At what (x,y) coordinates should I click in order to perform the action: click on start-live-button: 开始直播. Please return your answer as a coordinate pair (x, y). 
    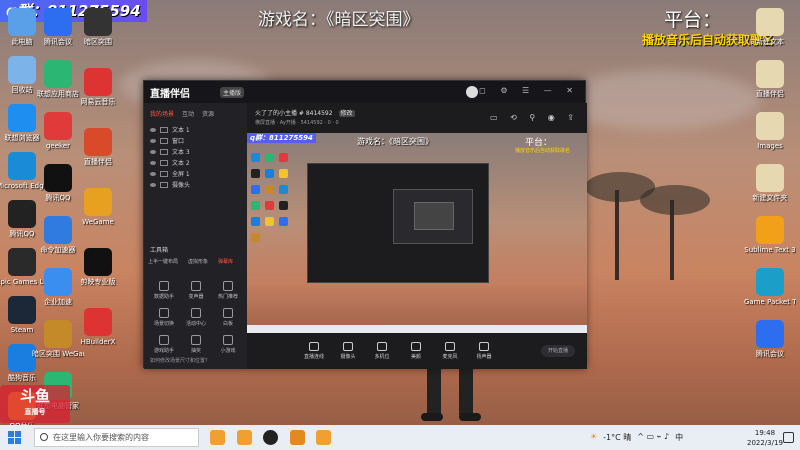
    Looking at the image, I should click on (558, 351).